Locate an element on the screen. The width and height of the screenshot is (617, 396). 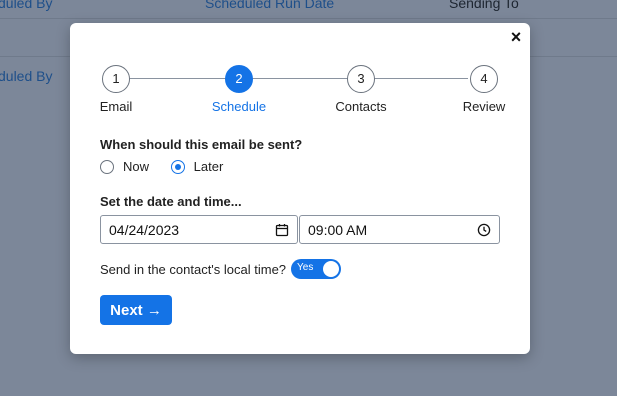
step-label: Schedule is located at coordinates (239, 106).